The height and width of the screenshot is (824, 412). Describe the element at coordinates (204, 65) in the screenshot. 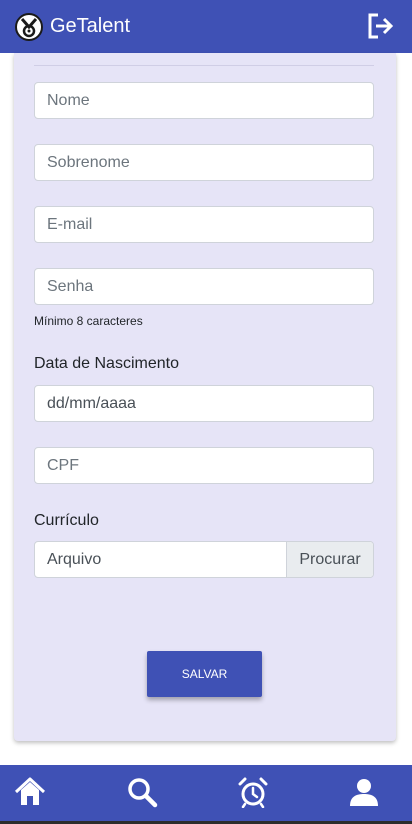

I see `divider` at that location.